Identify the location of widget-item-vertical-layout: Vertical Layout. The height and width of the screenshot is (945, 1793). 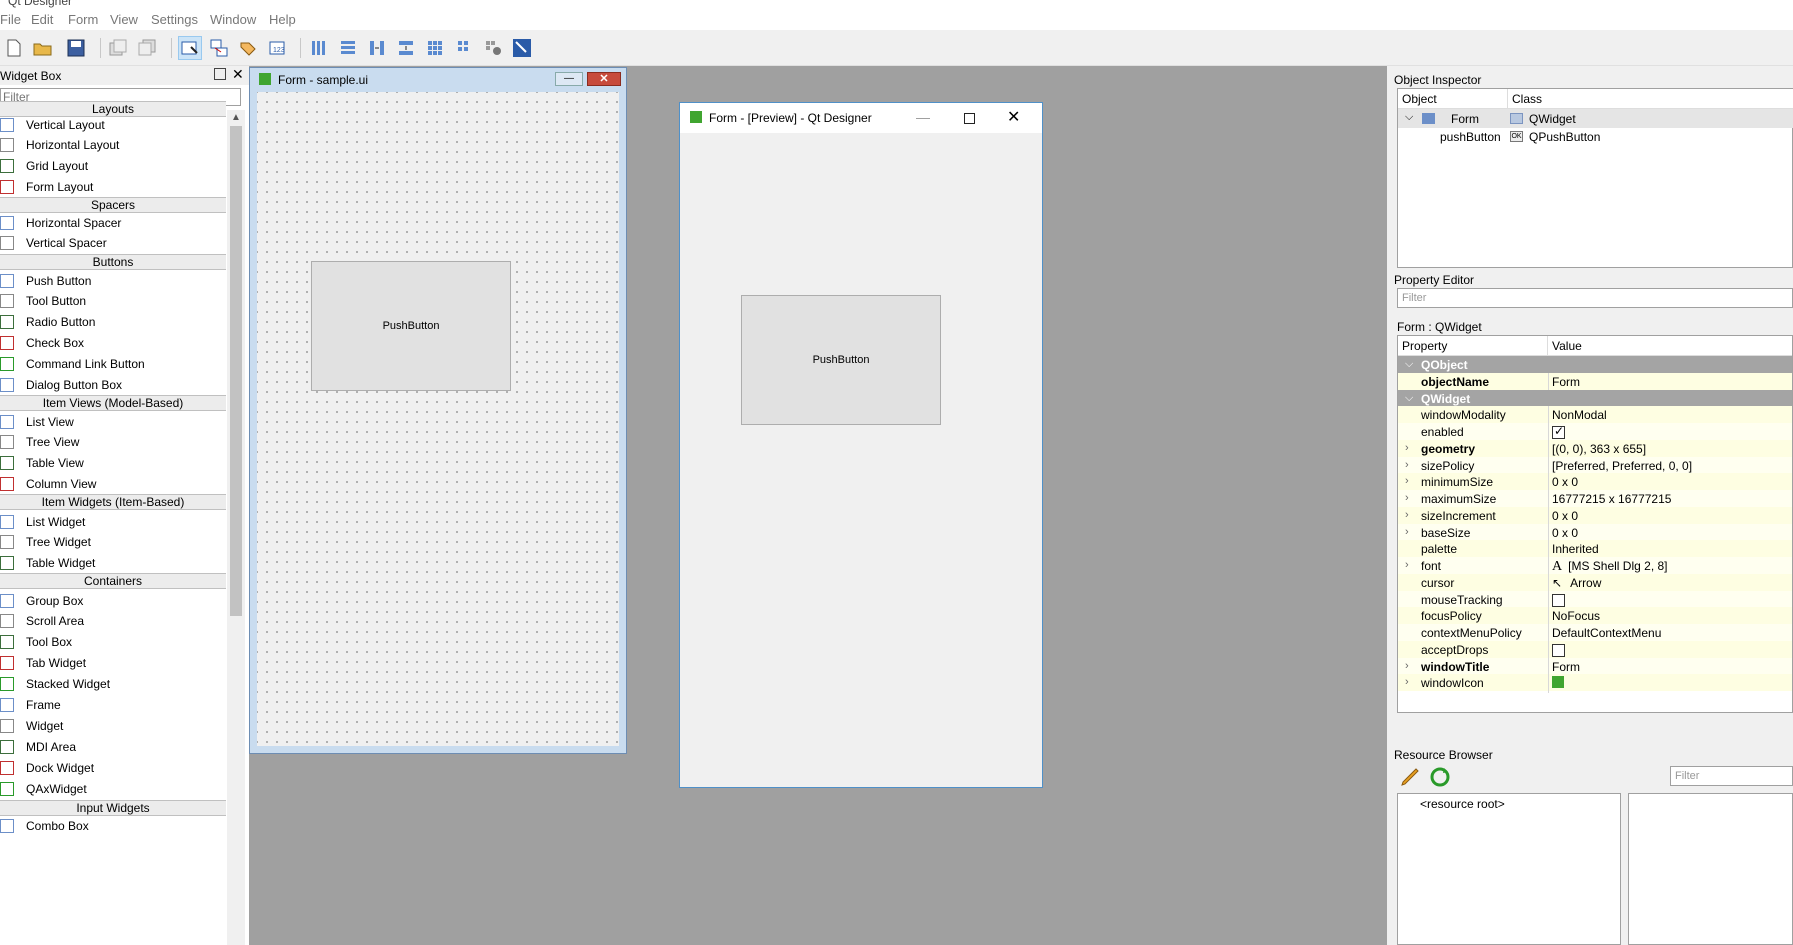
(113, 124).